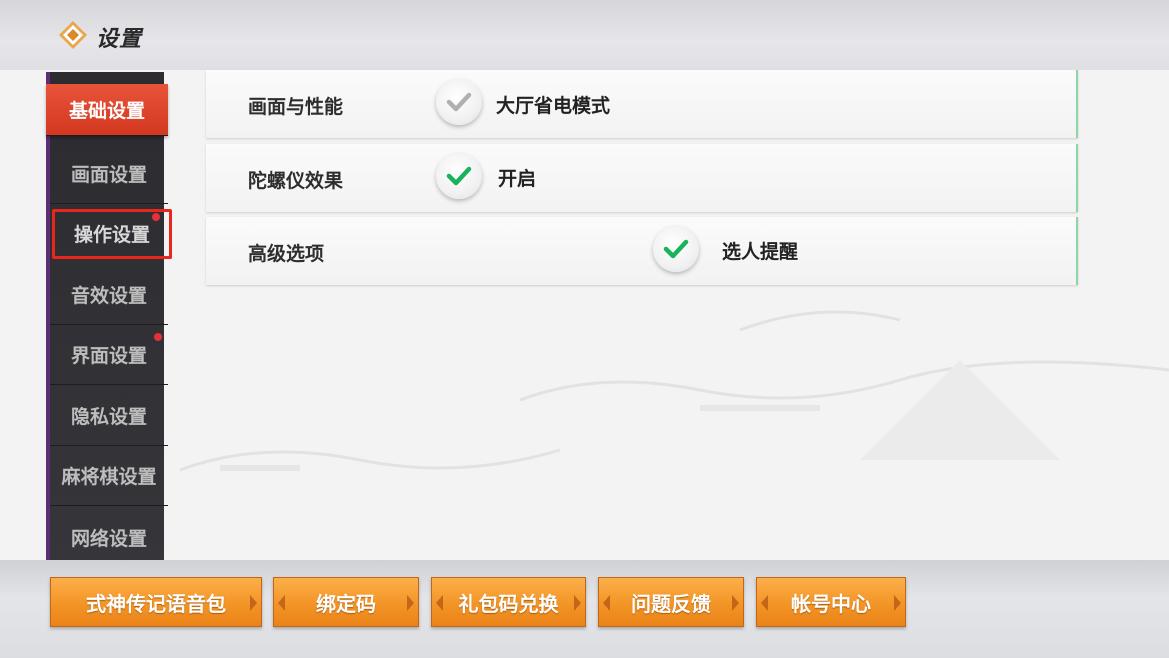  What do you see at coordinates (642, 251) in the screenshot?
I see `option-row-advanced: 高级选项 选人提醒` at bounding box center [642, 251].